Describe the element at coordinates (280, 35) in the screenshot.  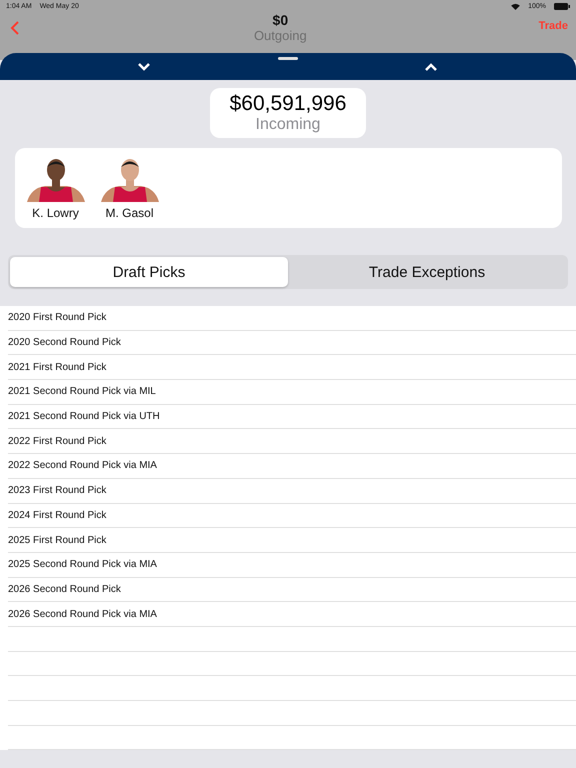
I see `outgoing-label: Outgoing` at that location.